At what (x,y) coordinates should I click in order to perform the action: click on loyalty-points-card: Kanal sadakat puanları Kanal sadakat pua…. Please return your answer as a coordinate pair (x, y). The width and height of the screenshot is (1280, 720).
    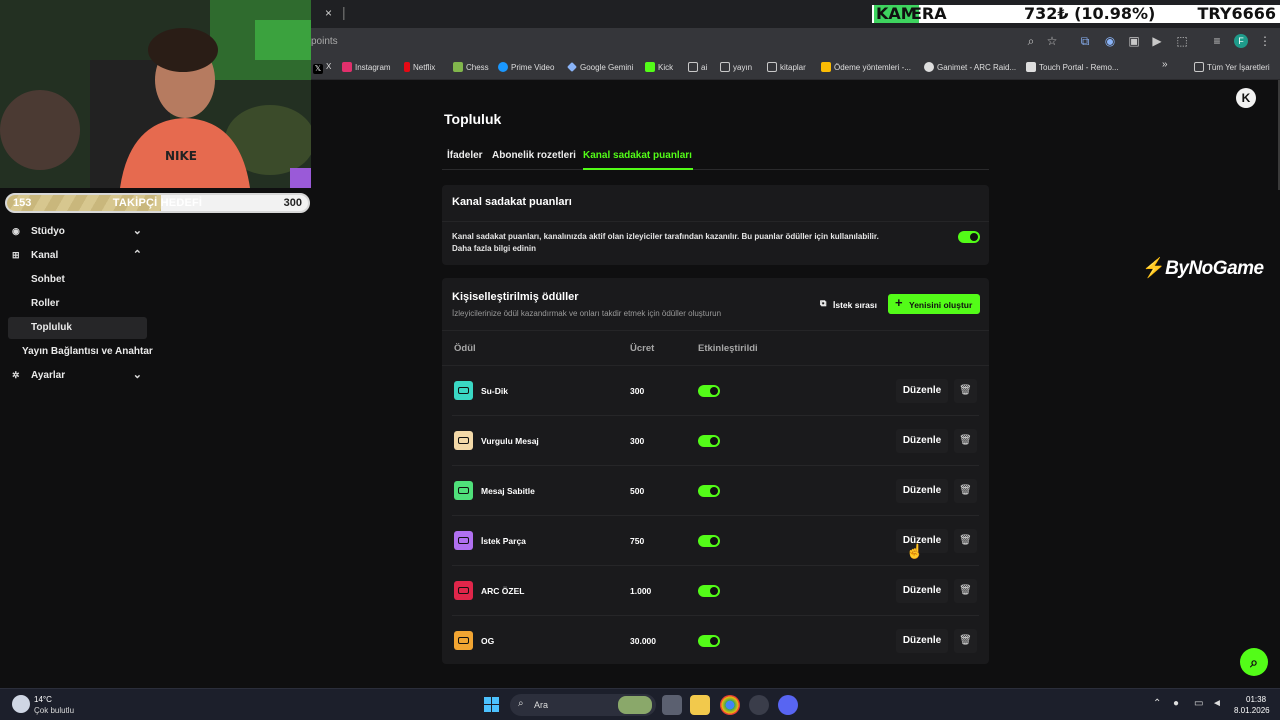
    Looking at the image, I should click on (715, 225).